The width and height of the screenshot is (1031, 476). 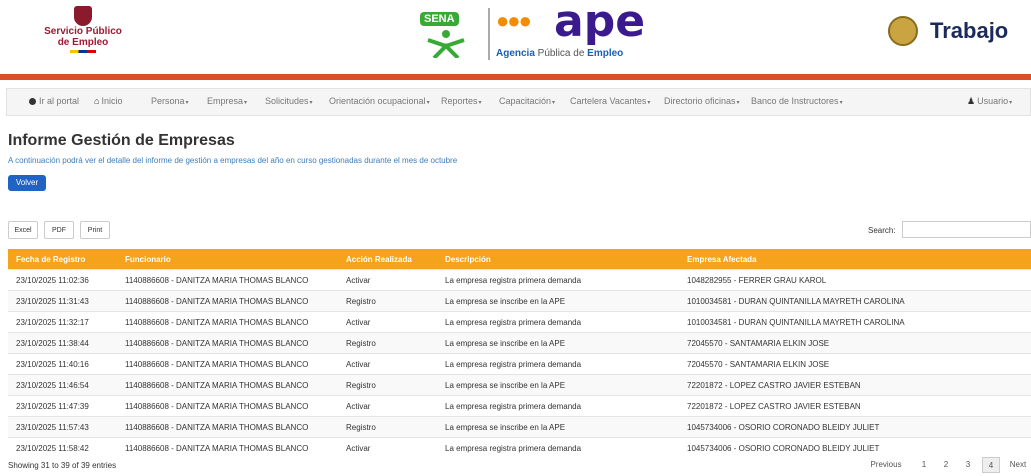 What do you see at coordinates (62, 385) in the screenshot?
I see `cell-fecha: 23/10/2025 11:46:54` at bounding box center [62, 385].